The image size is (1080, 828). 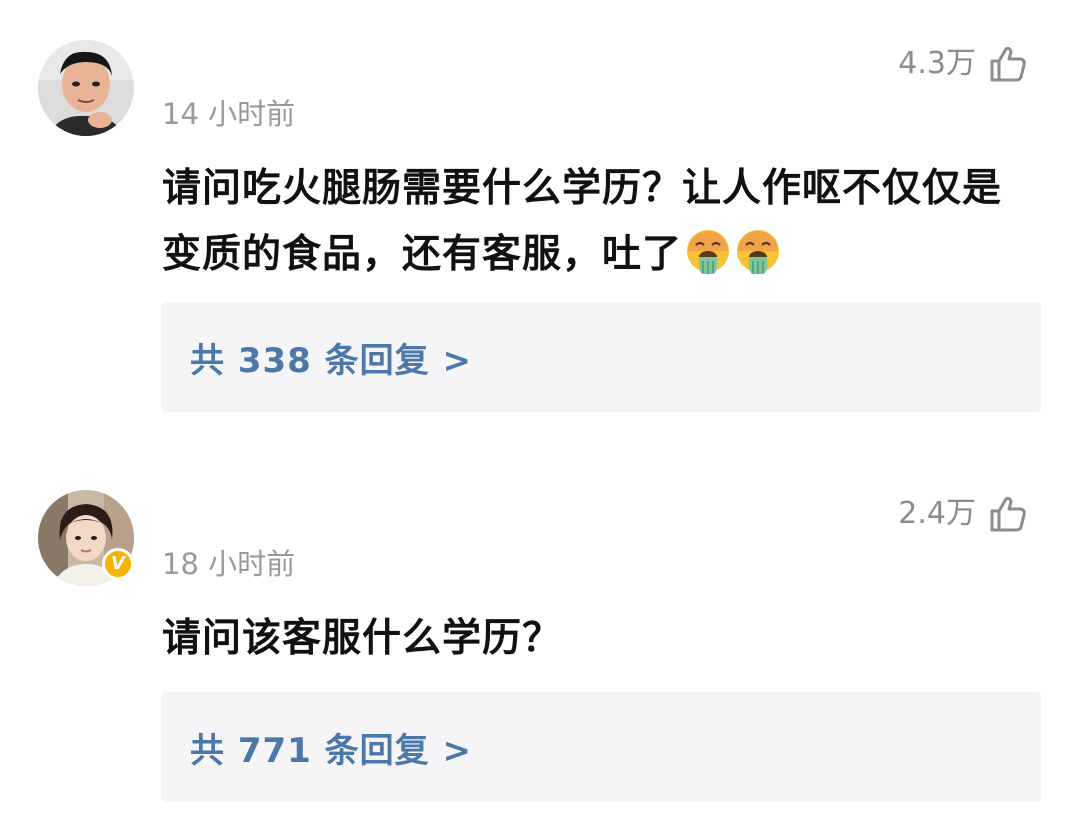 I want to click on replies-link: 共 771 条回复 >, so click(x=601, y=747).